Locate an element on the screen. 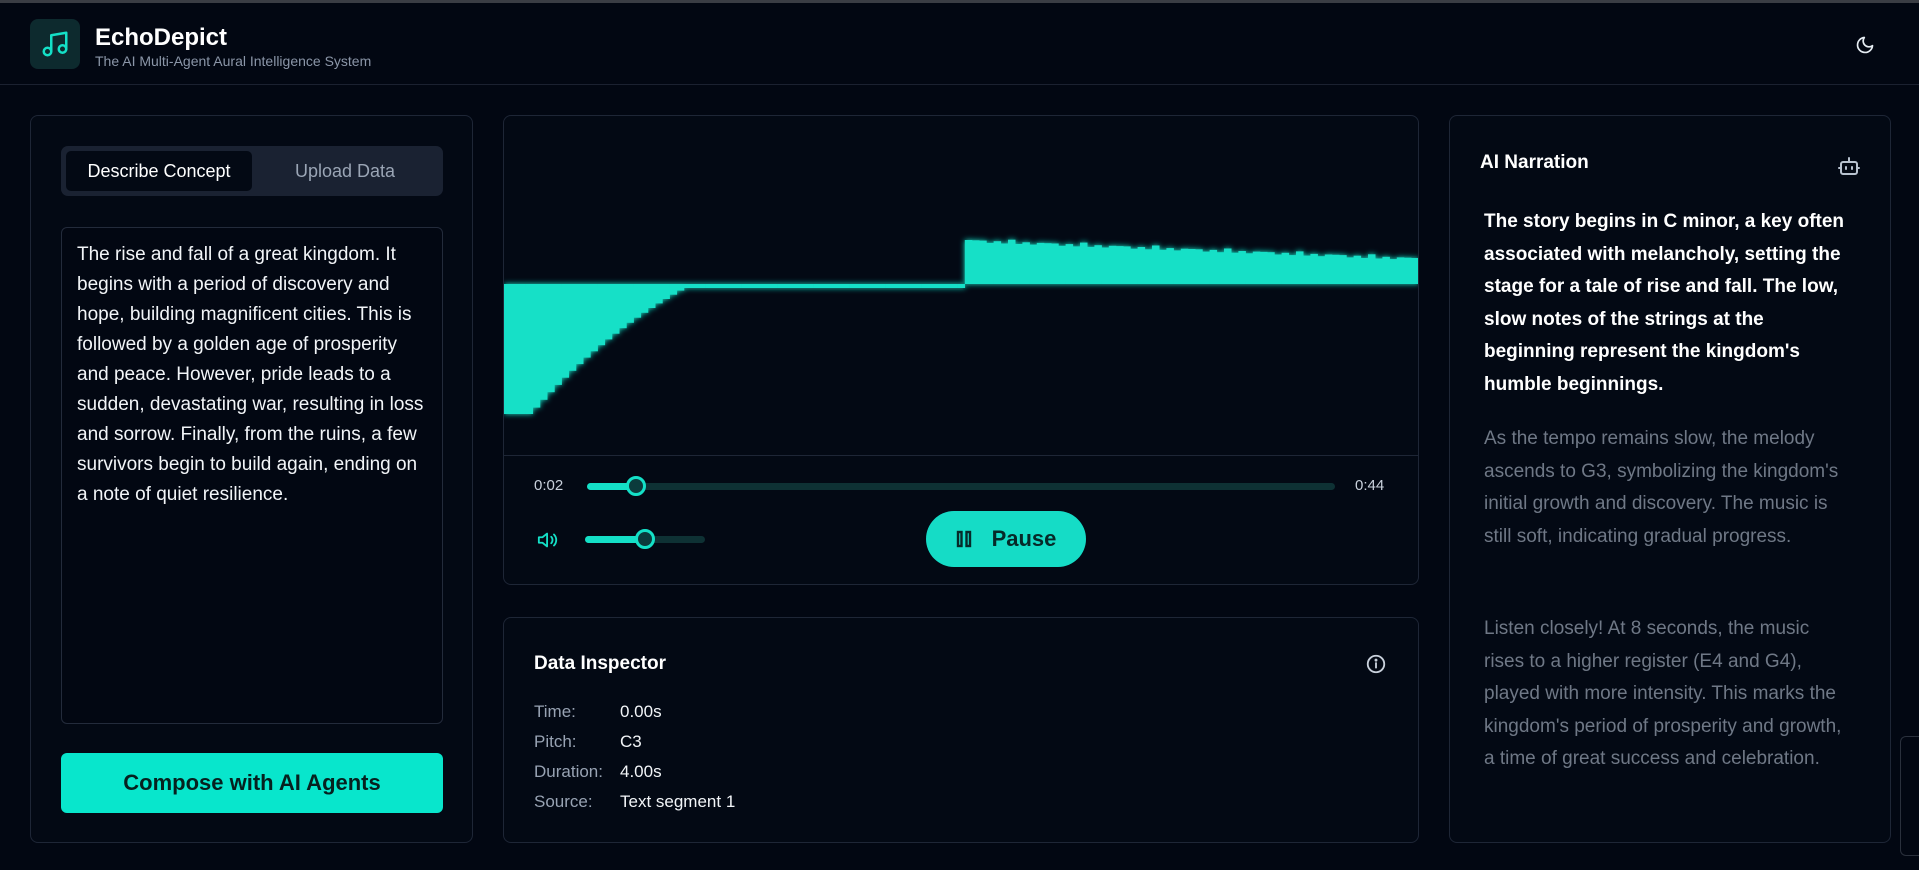 This screenshot has width=1919, height=870. progress-thumb is located at coordinates (635, 486).